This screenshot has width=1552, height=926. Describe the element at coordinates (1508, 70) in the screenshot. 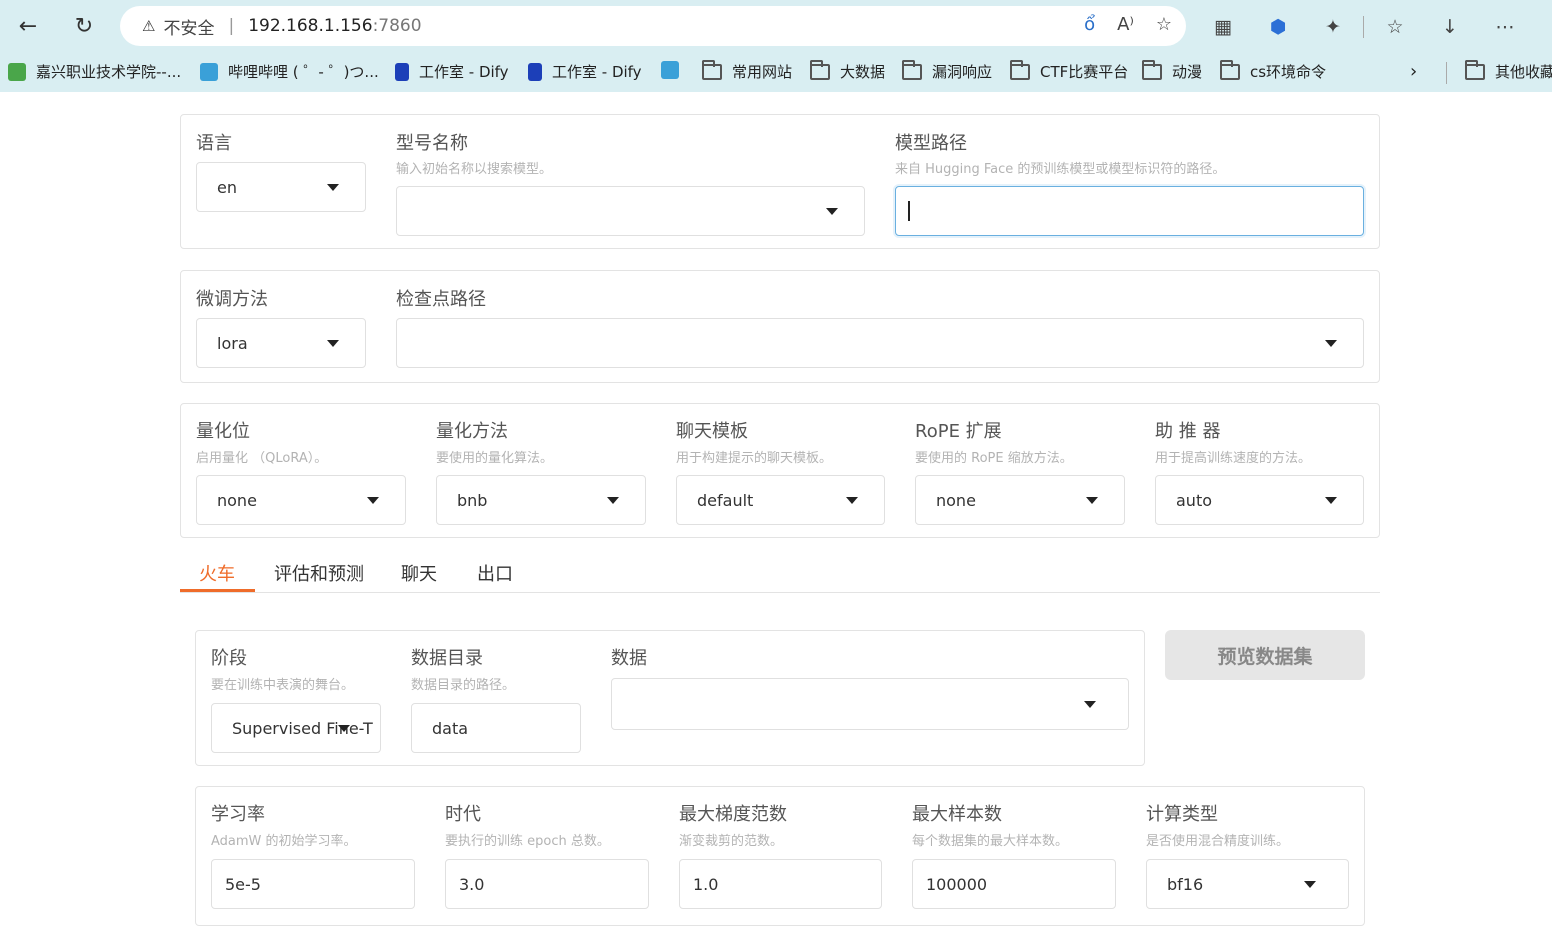

I see `bookmark-folder: 其他收藏` at that location.